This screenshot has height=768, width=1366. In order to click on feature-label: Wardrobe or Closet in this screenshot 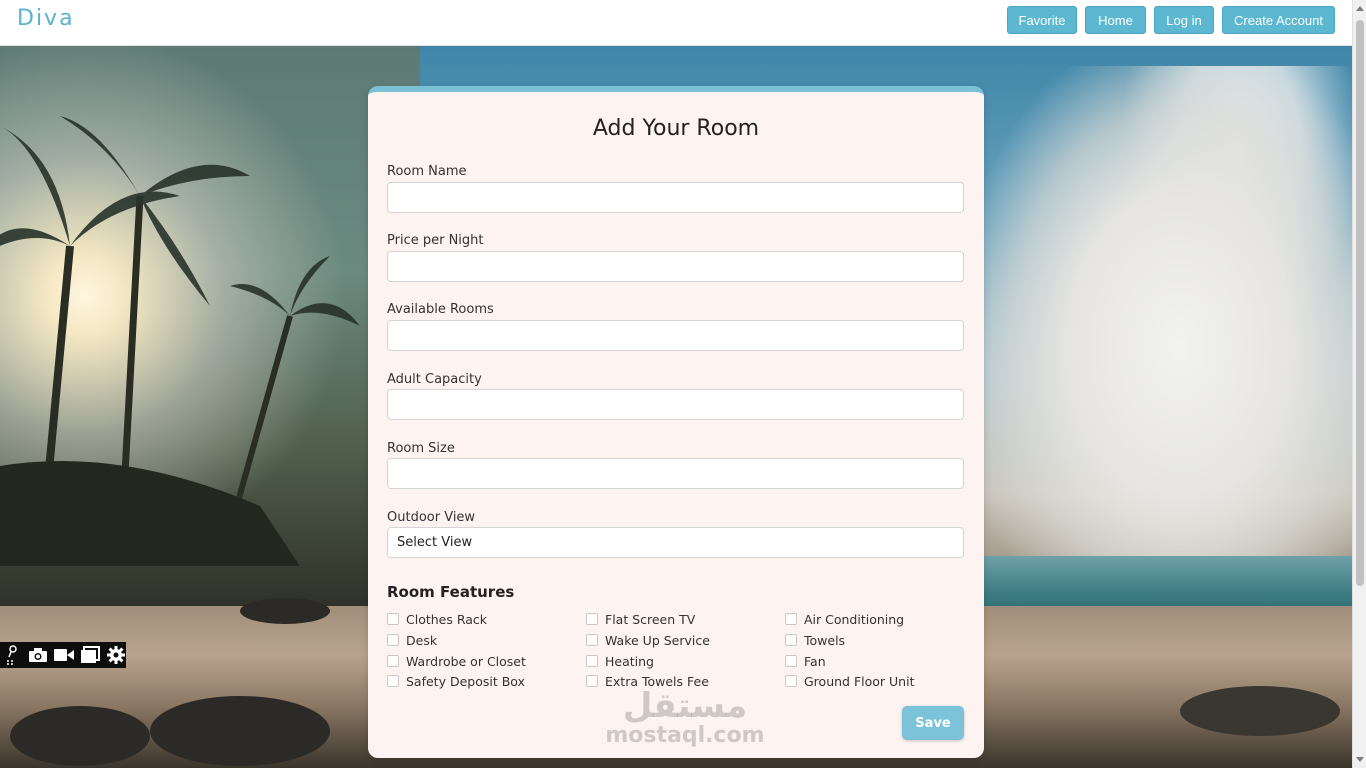, I will do `click(466, 661)`.